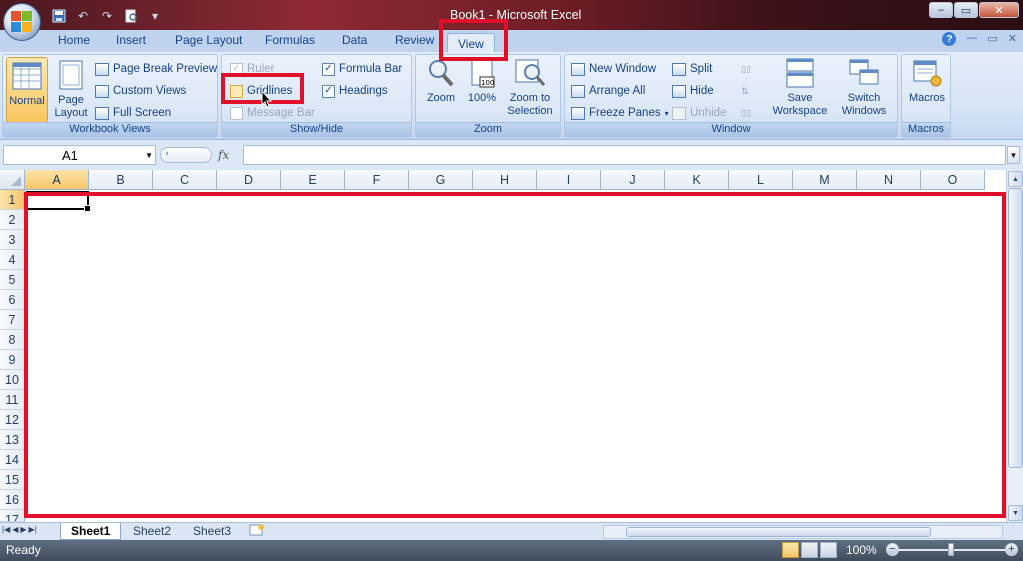 This screenshot has height=561, width=1023. What do you see at coordinates (927, 81) in the screenshot?
I see `macros-button: Macros` at bounding box center [927, 81].